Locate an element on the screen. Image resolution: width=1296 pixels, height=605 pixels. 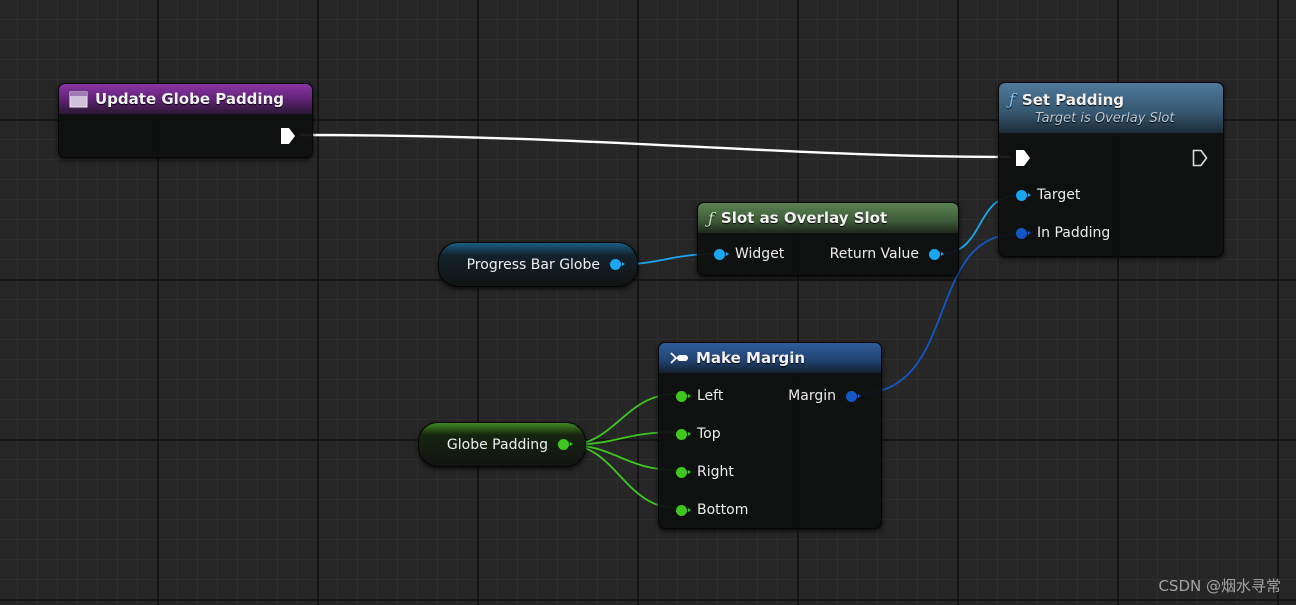
set-padding-title: Set Padding is located at coordinates (1073, 99).